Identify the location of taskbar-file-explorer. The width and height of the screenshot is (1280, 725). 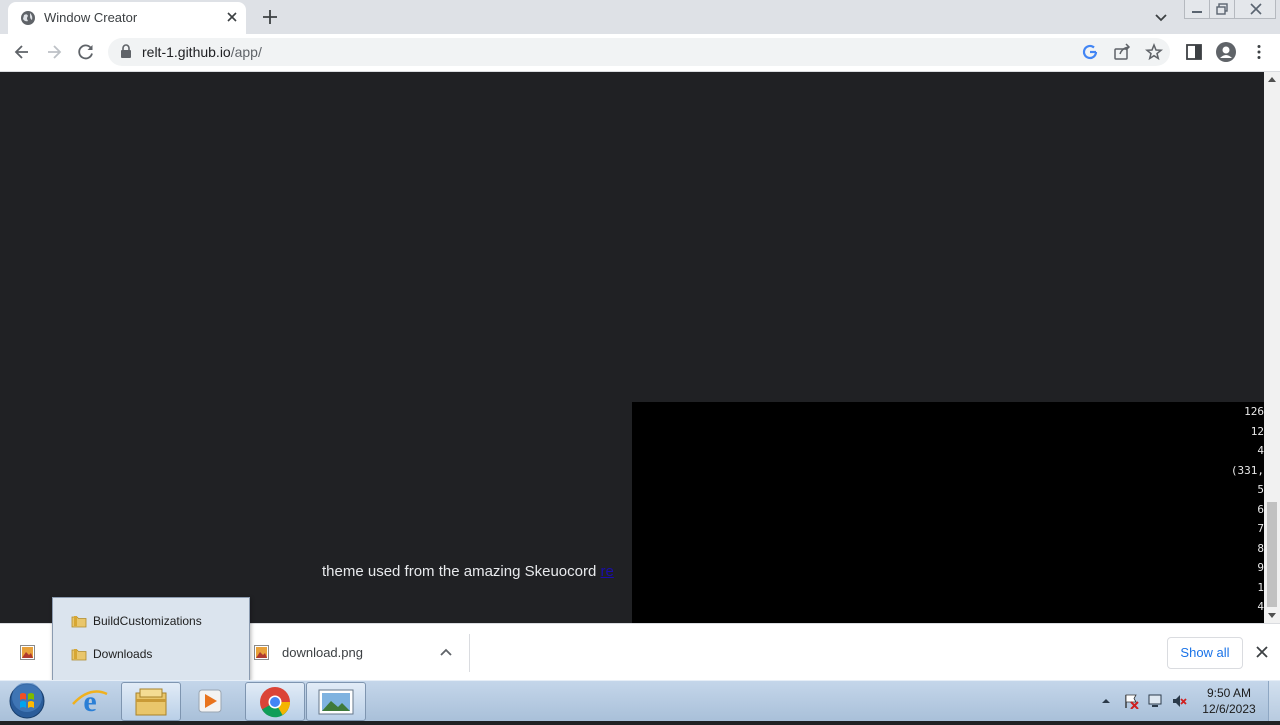
(151, 701).